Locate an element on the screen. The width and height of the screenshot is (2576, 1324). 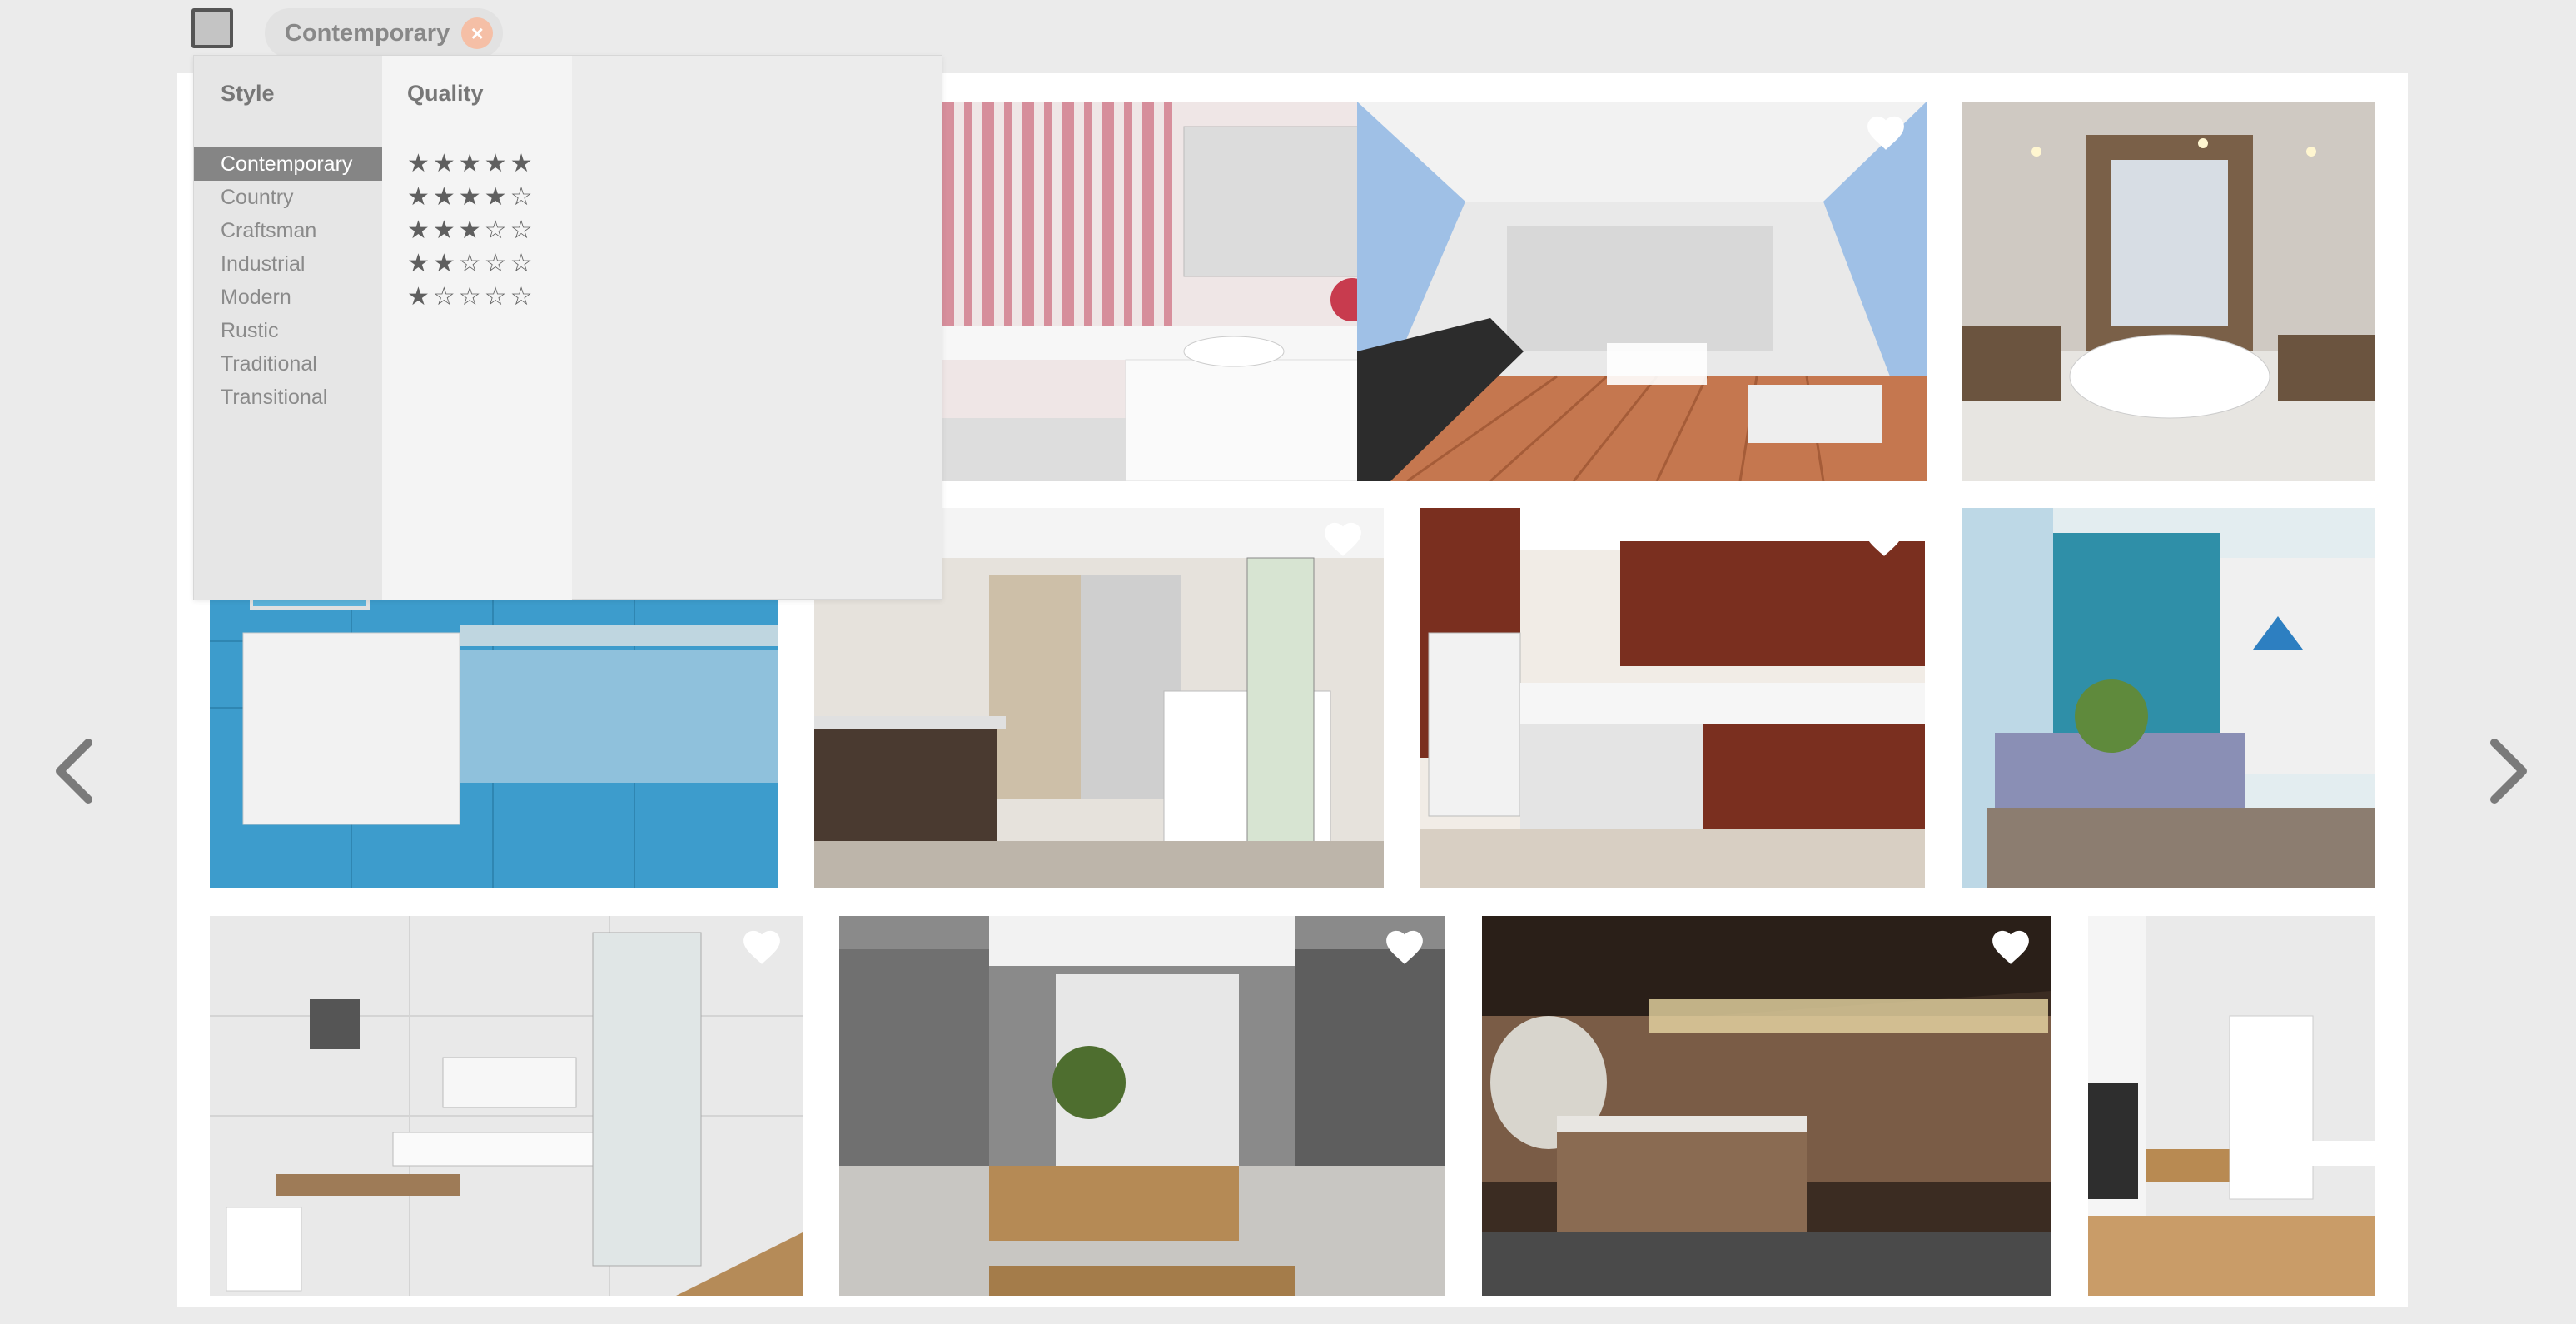
style-option: Contemporary is located at coordinates (288, 164).